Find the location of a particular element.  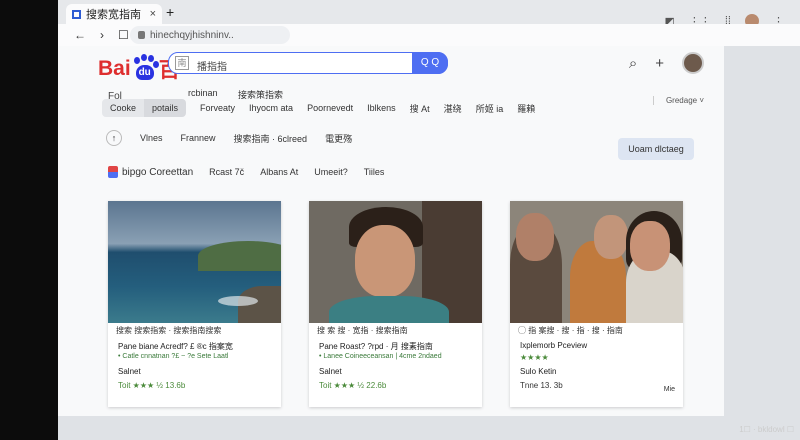

search-icon: ⌕ is located at coordinates (633, 63).